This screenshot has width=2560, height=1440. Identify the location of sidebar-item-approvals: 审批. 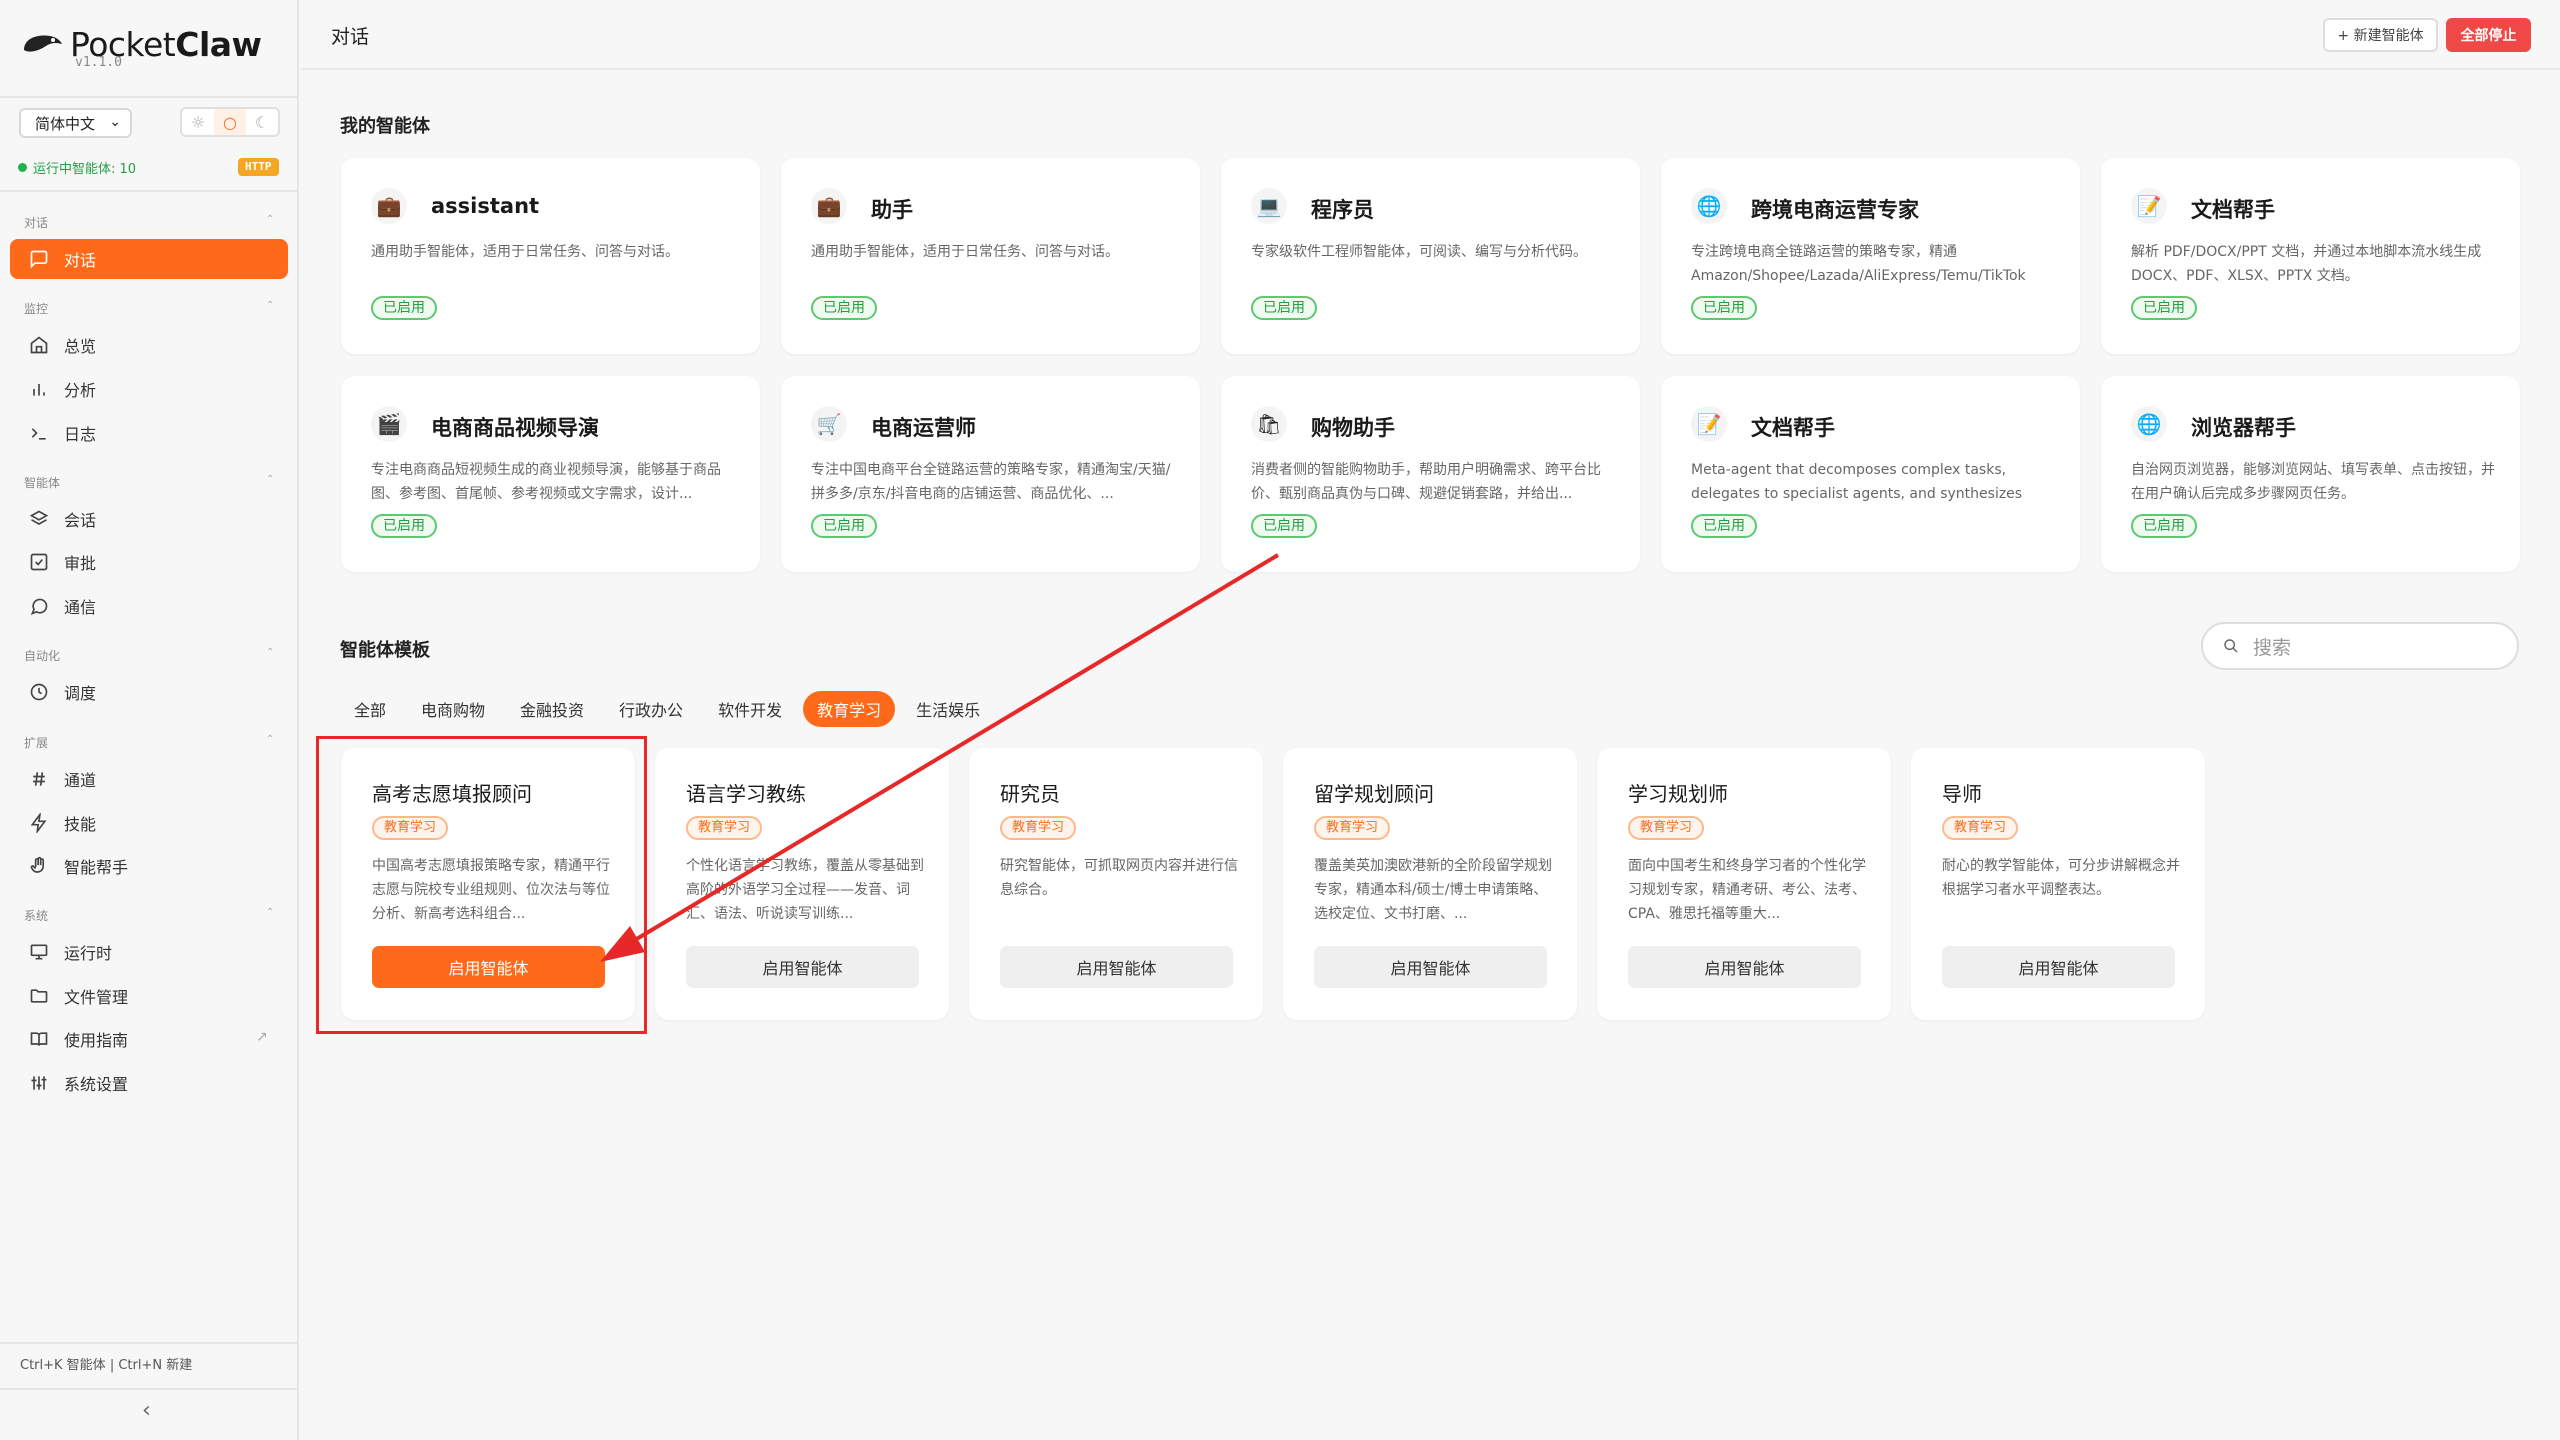
(149, 562).